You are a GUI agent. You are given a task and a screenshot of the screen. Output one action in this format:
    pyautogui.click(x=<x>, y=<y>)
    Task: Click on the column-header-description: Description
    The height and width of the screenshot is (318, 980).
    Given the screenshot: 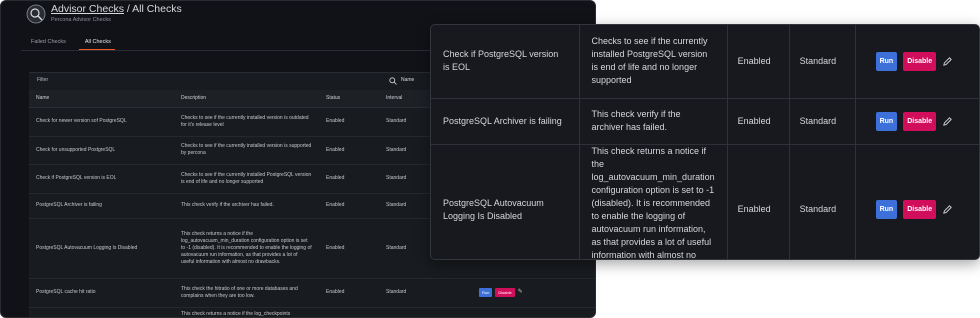 What is the action you would take?
    pyautogui.click(x=246, y=99)
    